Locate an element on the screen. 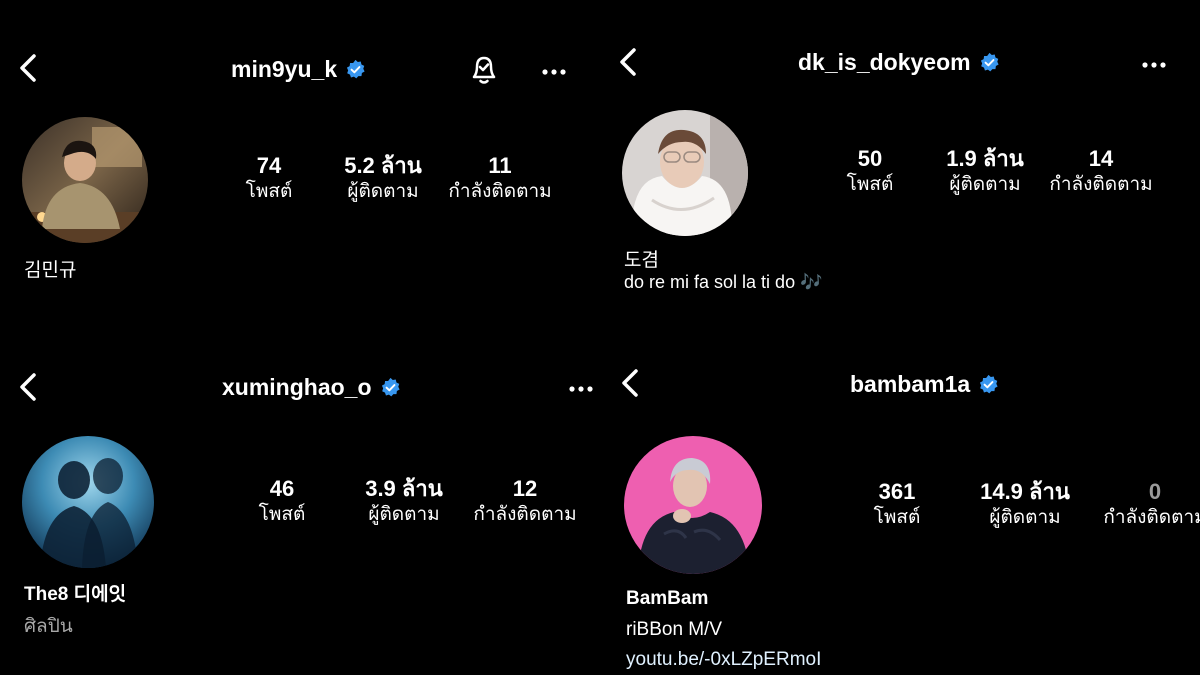 The width and height of the screenshot is (1200, 675). display-name: BamBam is located at coordinates (667, 598).